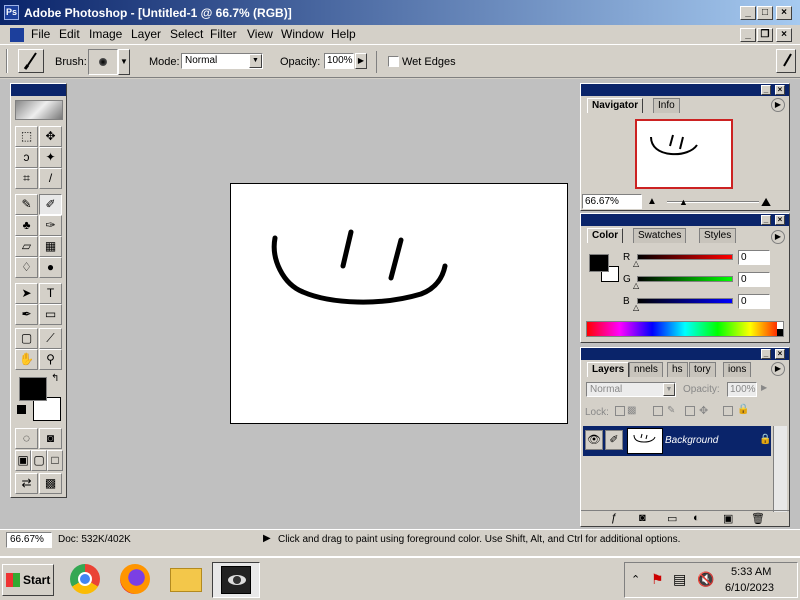 This screenshot has width=800, height=600. I want to click on menu-select: Select, so click(186, 34).